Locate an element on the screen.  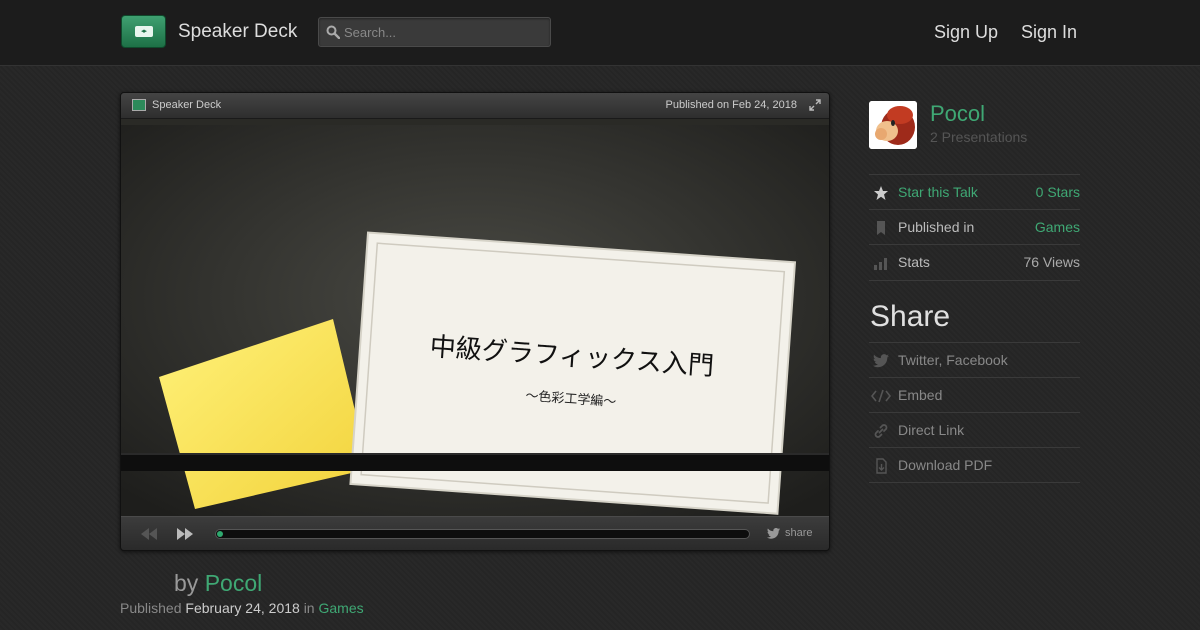
avatar-image is located at coordinates (893, 125).